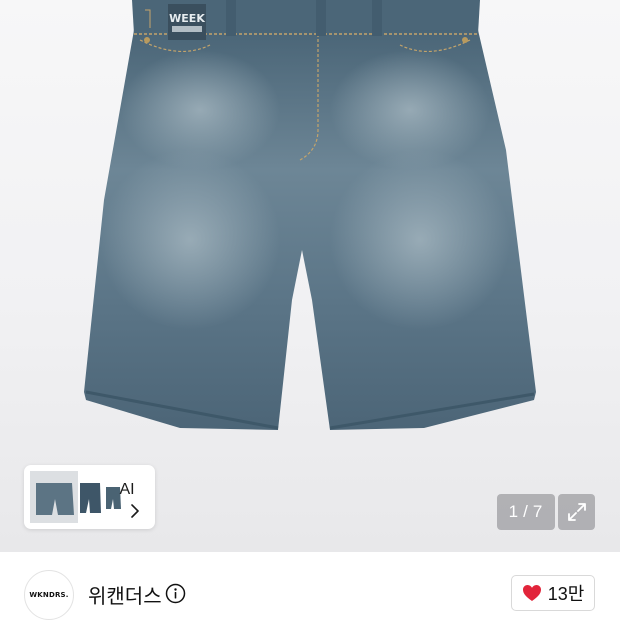 The image size is (620, 620). What do you see at coordinates (187, 18) in the screenshot?
I see `waist-patch-text: WEEK` at bounding box center [187, 18].